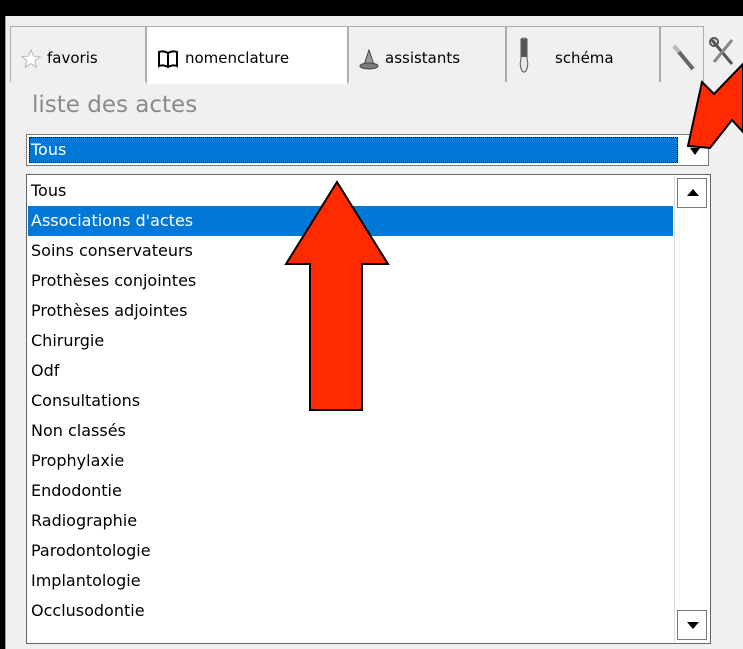 The width and height of the screenshot is (743, 649). I want to click on wizard-hat-icon, so click(369, 61).